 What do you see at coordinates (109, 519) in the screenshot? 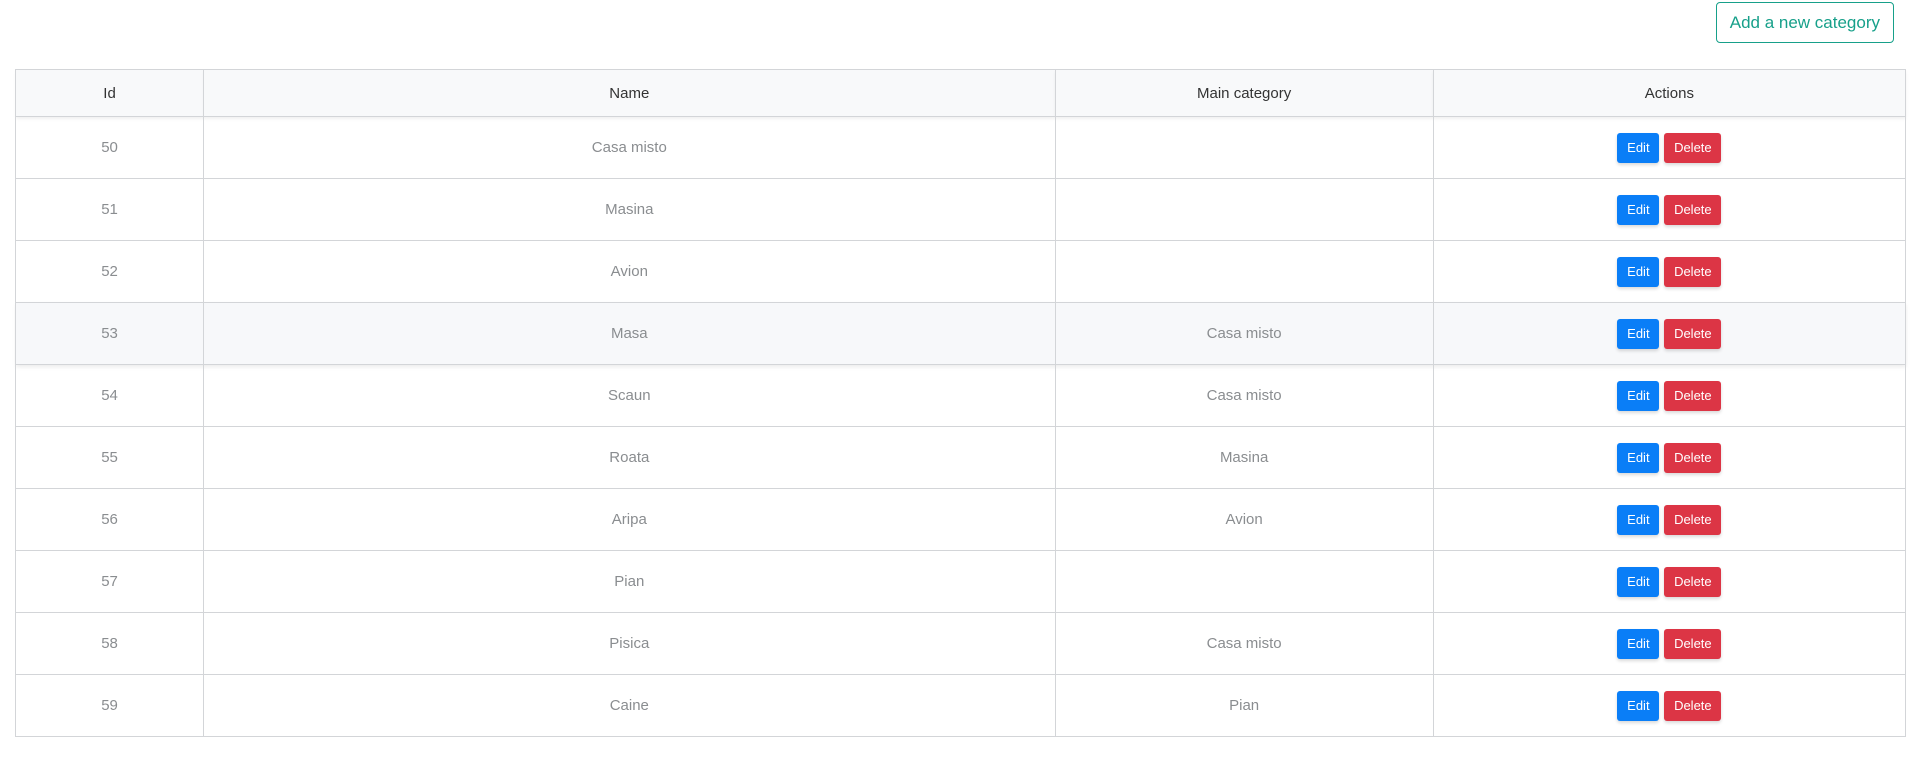
I see `cell-id: 56` at bounding box center [109, 519].